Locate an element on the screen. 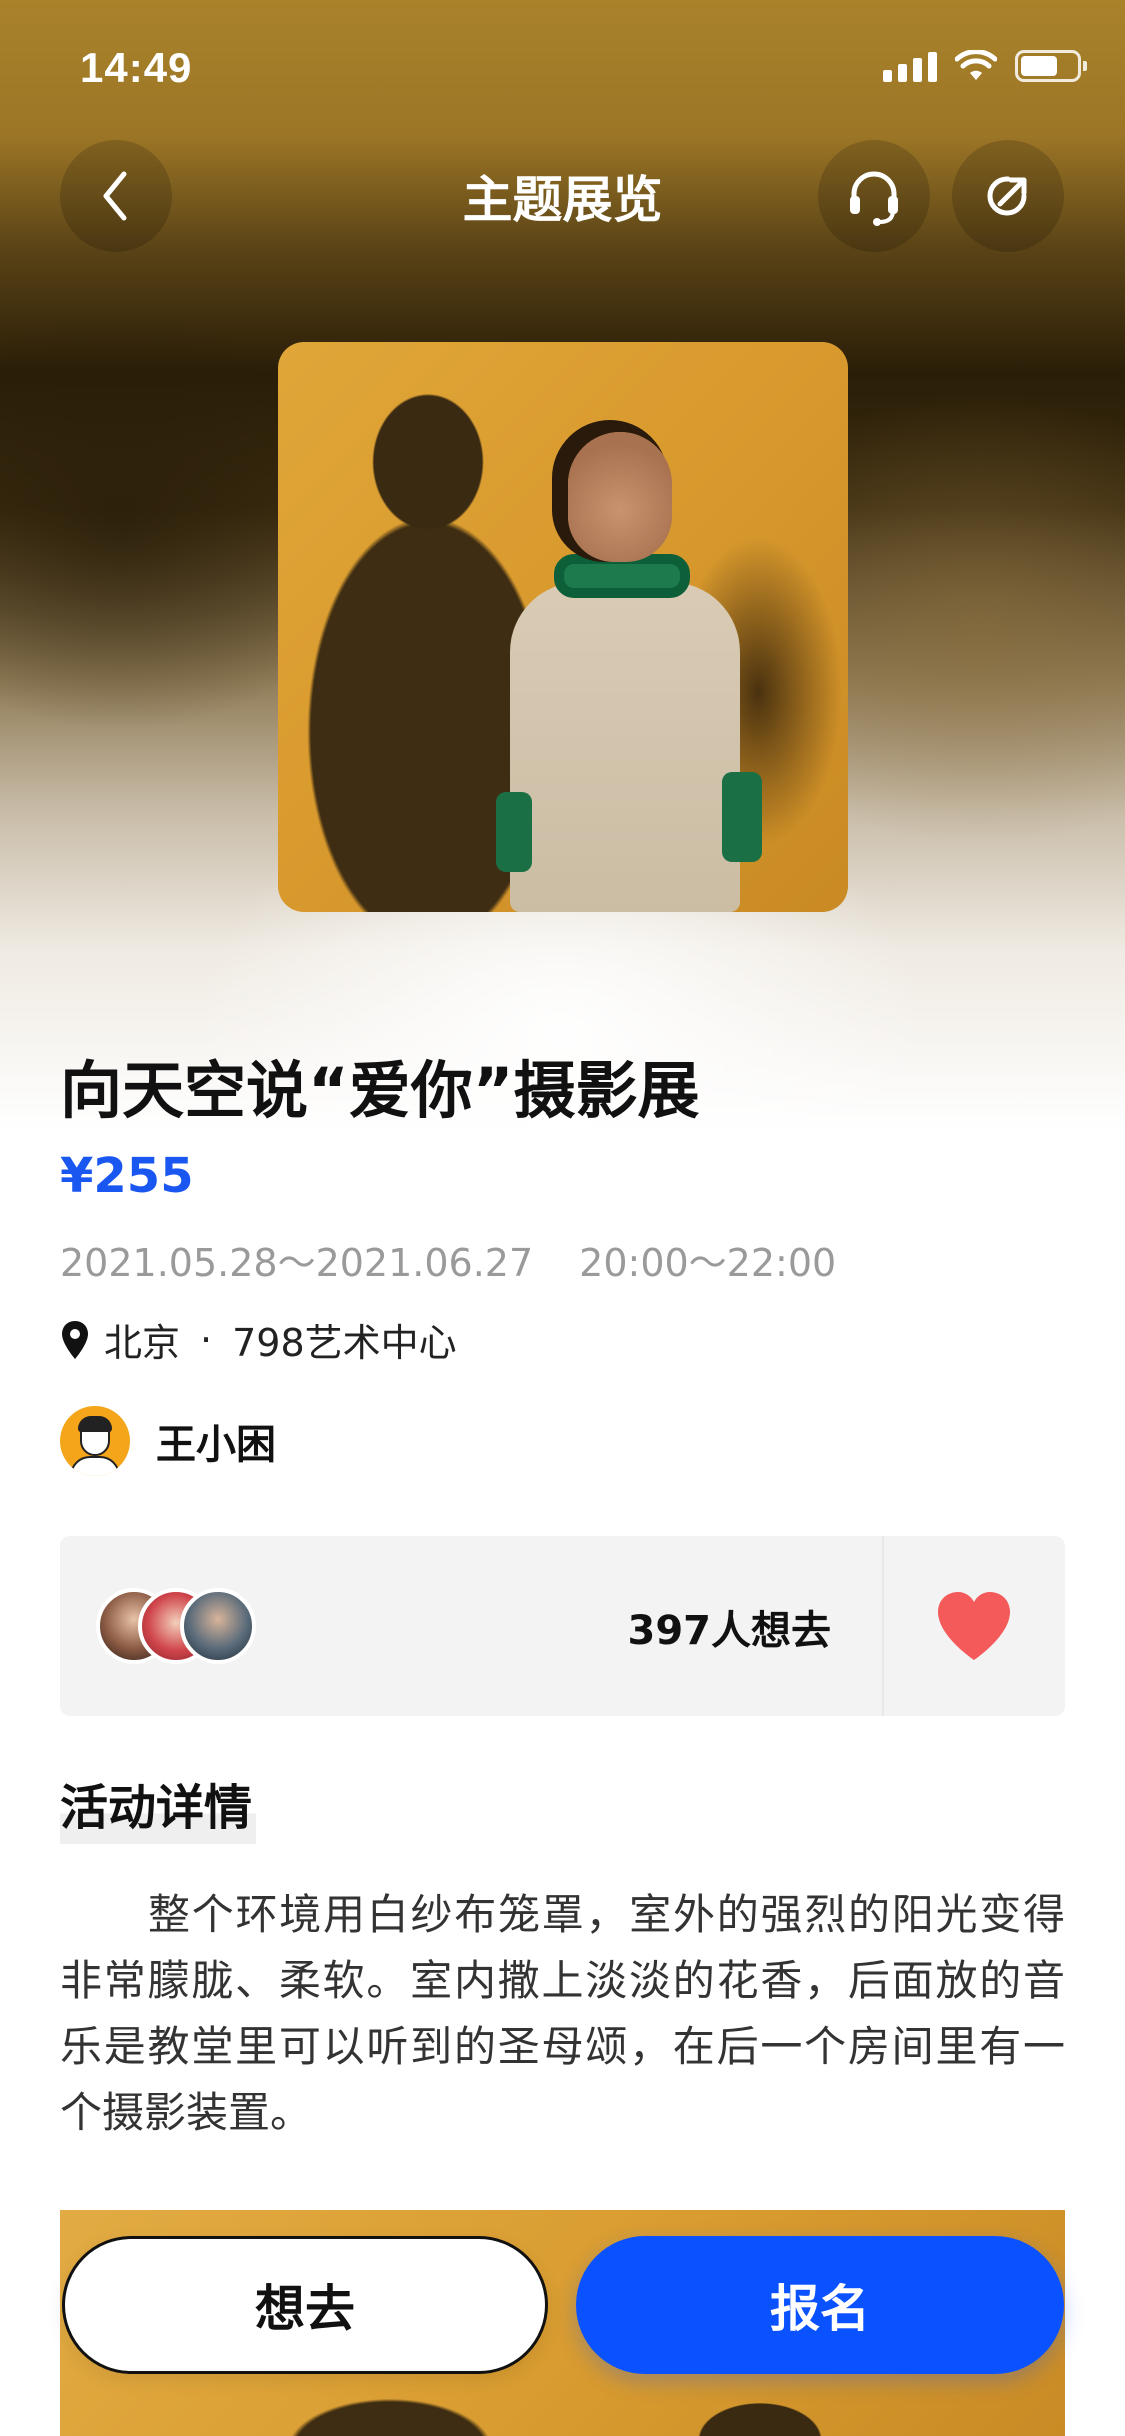 Image resolution: width=1125 pixels, height=2436 pixels. event-date-range: 2021.05.28～2021.06.27 is located at coordinates (297, 1263).